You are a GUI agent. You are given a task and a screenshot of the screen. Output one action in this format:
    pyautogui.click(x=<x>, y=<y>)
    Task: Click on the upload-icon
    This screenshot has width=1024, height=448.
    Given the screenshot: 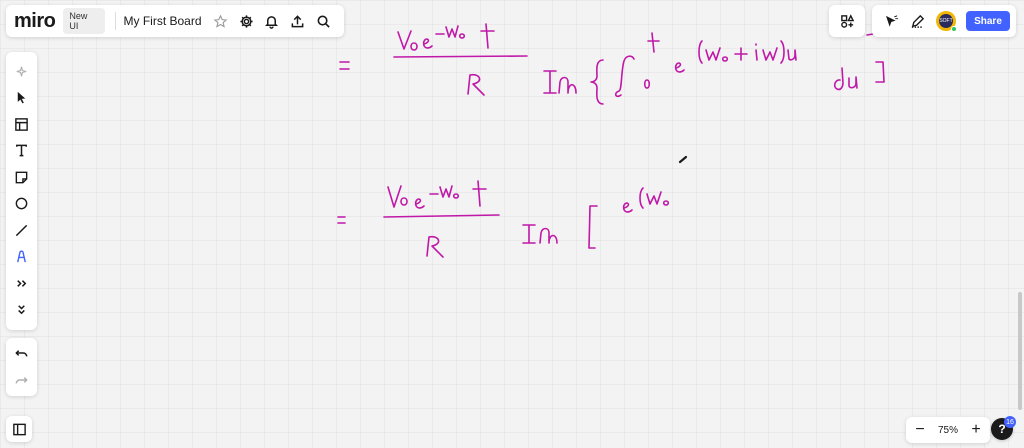 What is the action you would take?
    pyautogui.click(x=298, y=21)
    